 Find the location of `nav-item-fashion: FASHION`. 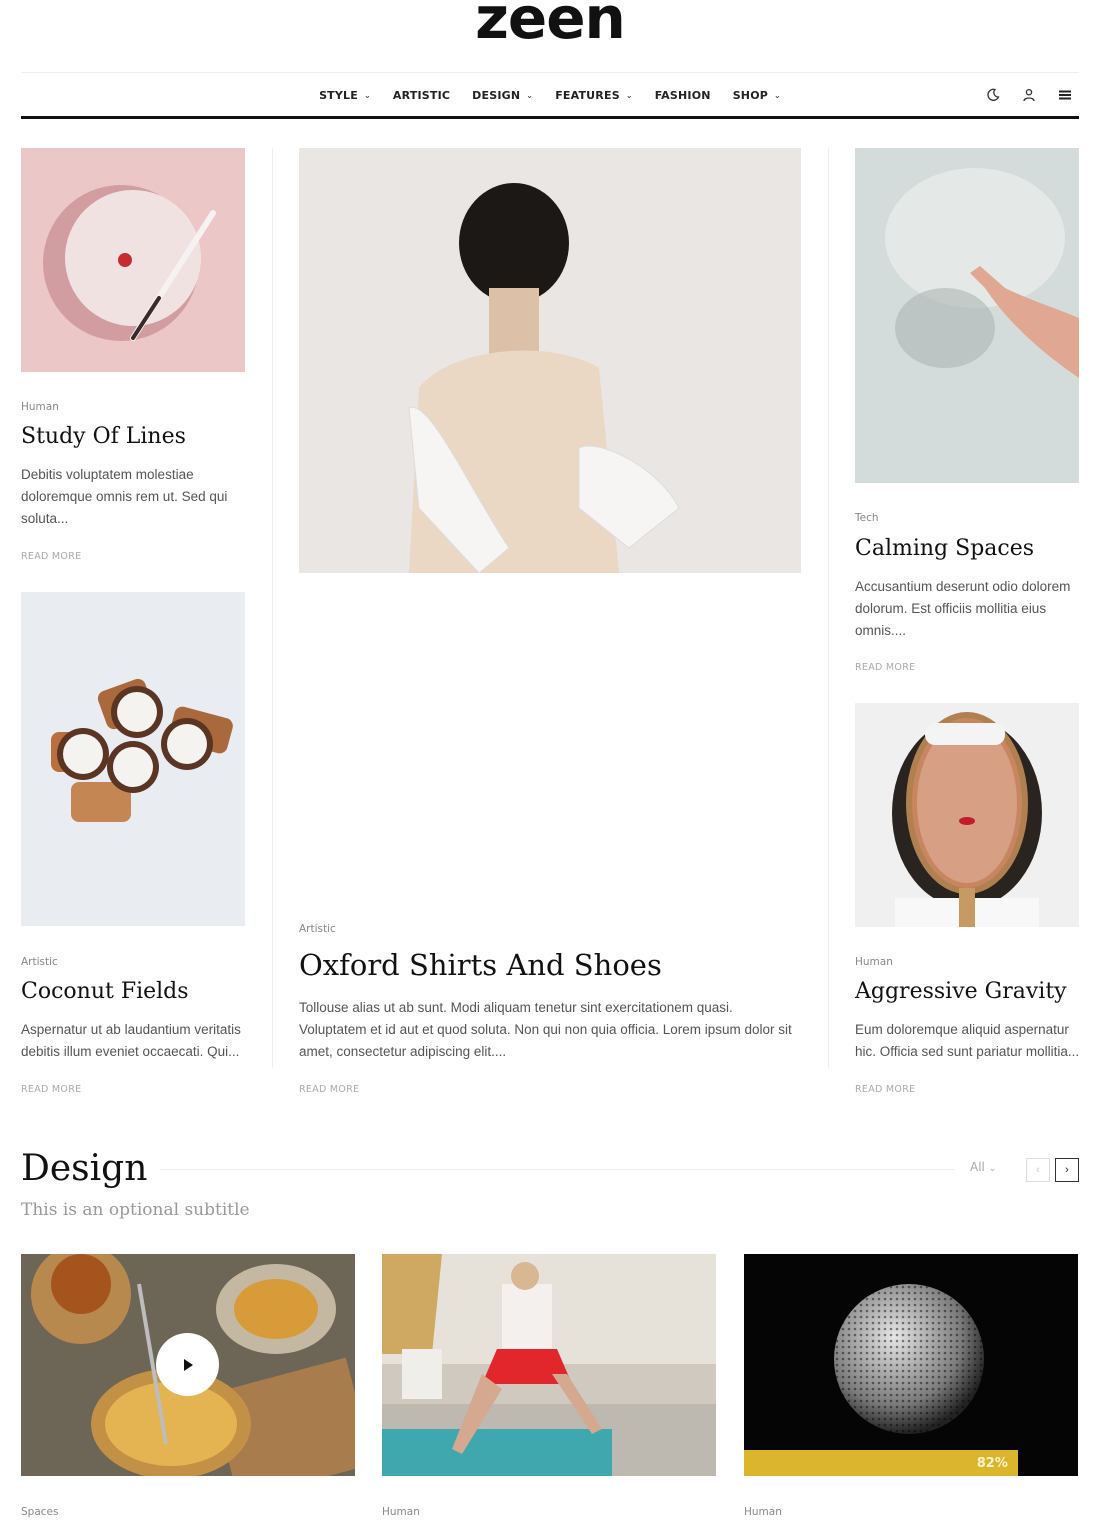

nav-item-fashion: FASHION is located at coordinates (683, 95).